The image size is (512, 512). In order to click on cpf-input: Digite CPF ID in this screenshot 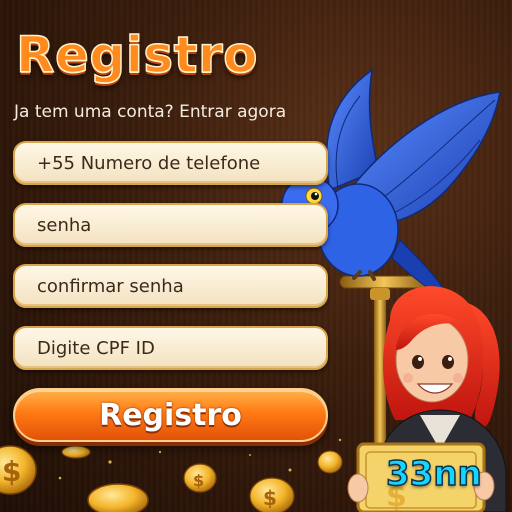, I will do `click(170, 348)`.